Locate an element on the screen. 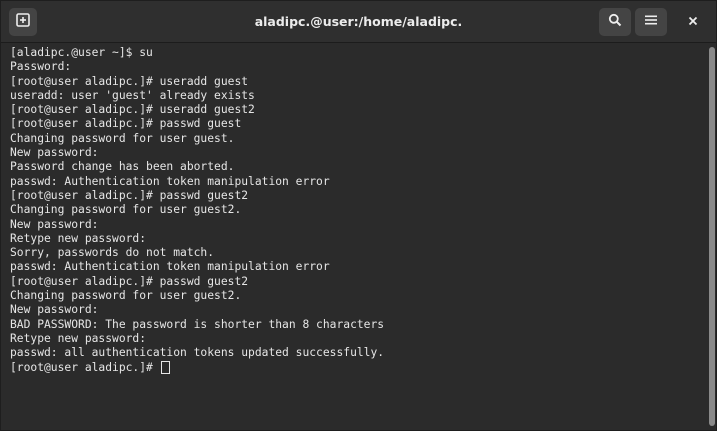 This screenshot has height=431, width=717. scrollbar-thumb is located at coordinates (712, 236).